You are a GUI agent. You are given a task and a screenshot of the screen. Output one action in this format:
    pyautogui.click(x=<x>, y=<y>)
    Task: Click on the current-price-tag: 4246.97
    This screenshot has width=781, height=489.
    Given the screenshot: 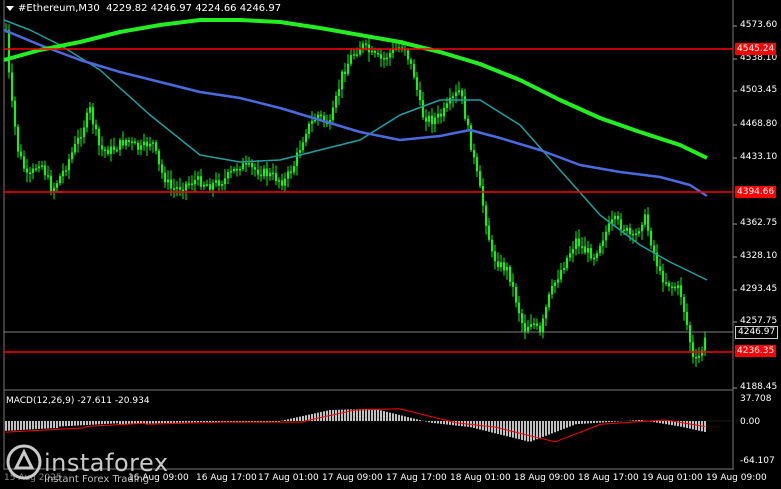 What is the action you would take?
    pyautogui.click(x=757, y=332)
    